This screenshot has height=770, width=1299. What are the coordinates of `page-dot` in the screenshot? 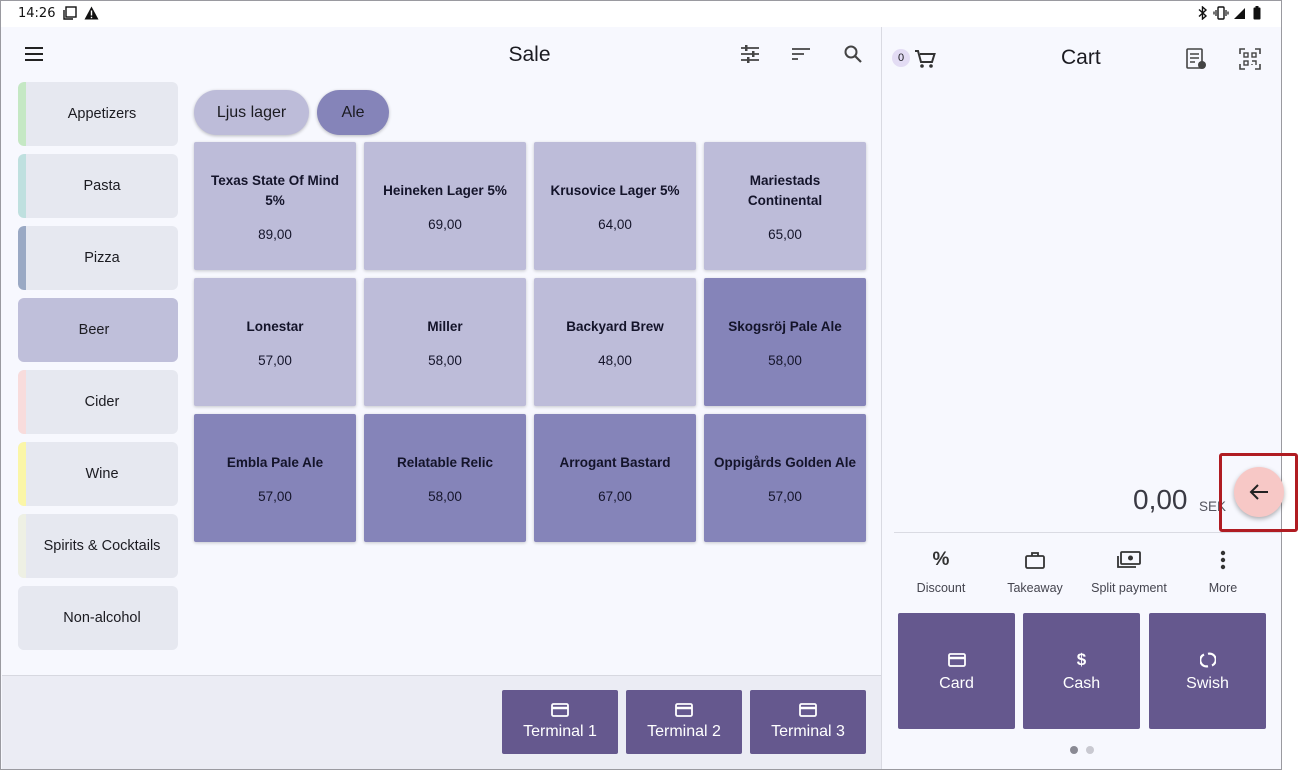 It's located at (1090, 750).